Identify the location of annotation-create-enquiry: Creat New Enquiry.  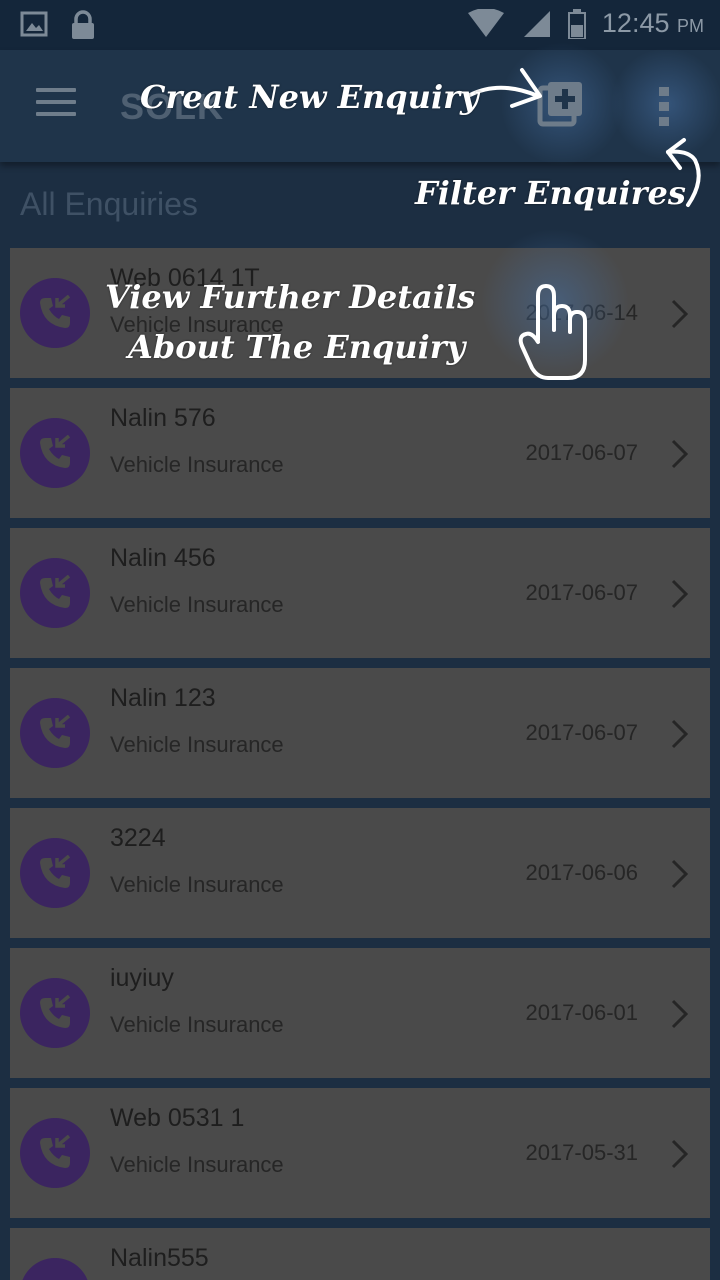
(309, 97).